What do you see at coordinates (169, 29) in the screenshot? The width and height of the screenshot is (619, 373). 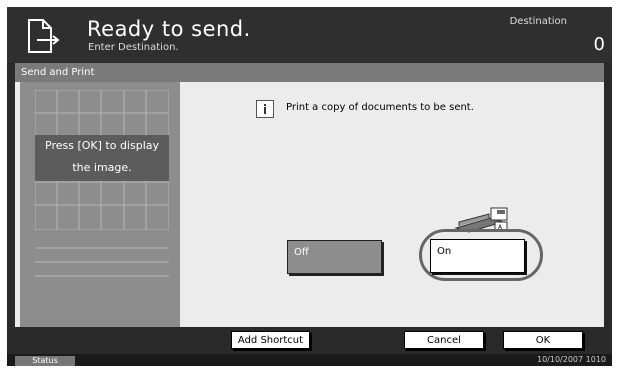 I see `page-title: Ready to send.` at bounding box center [169, 29].